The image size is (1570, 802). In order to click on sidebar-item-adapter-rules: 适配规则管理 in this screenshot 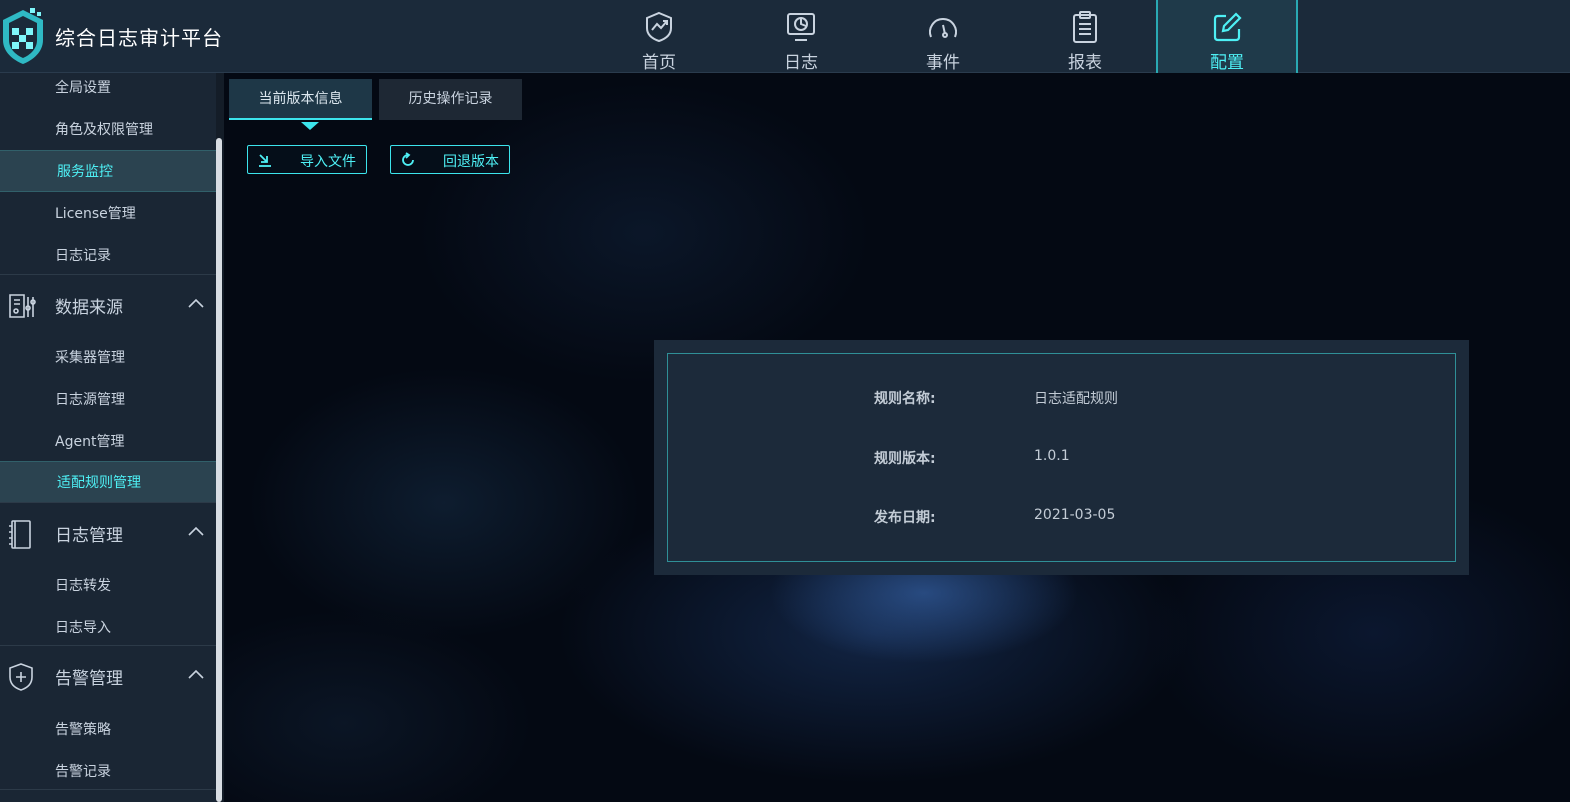, I will do `click(108, 482)`.